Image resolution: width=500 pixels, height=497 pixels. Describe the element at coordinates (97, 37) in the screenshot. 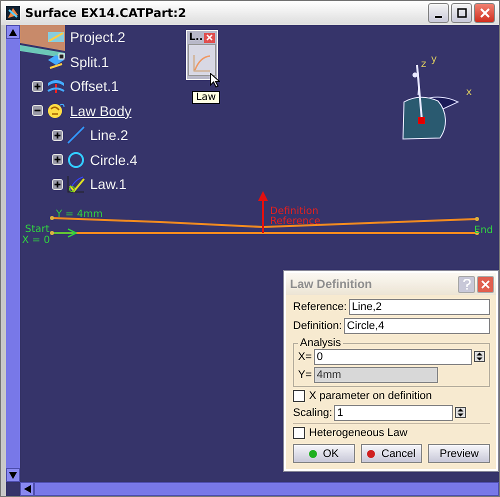

I see `tree-item: Project.2` at that location.